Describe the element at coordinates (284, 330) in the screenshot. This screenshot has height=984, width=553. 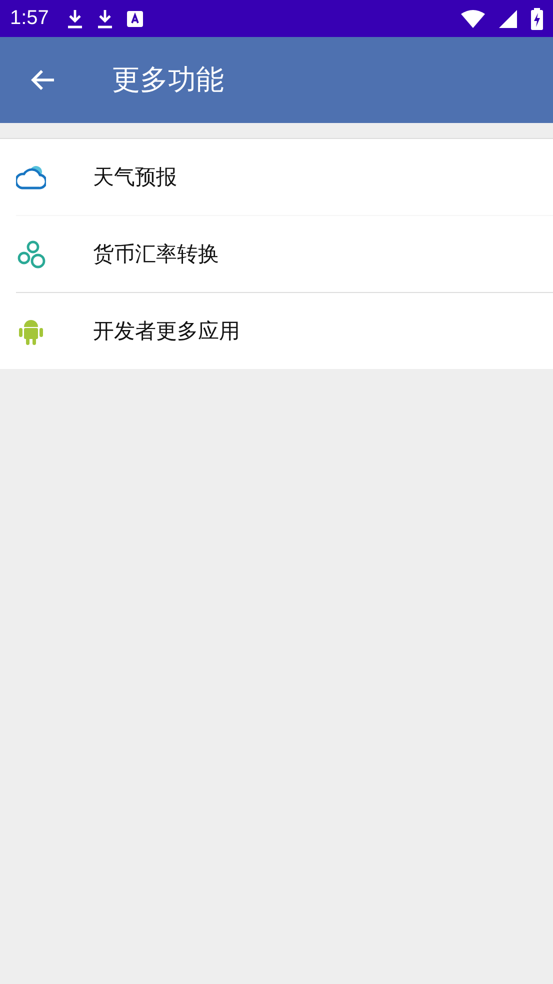
I see `menu-item: 开发者更多应用` at that location.